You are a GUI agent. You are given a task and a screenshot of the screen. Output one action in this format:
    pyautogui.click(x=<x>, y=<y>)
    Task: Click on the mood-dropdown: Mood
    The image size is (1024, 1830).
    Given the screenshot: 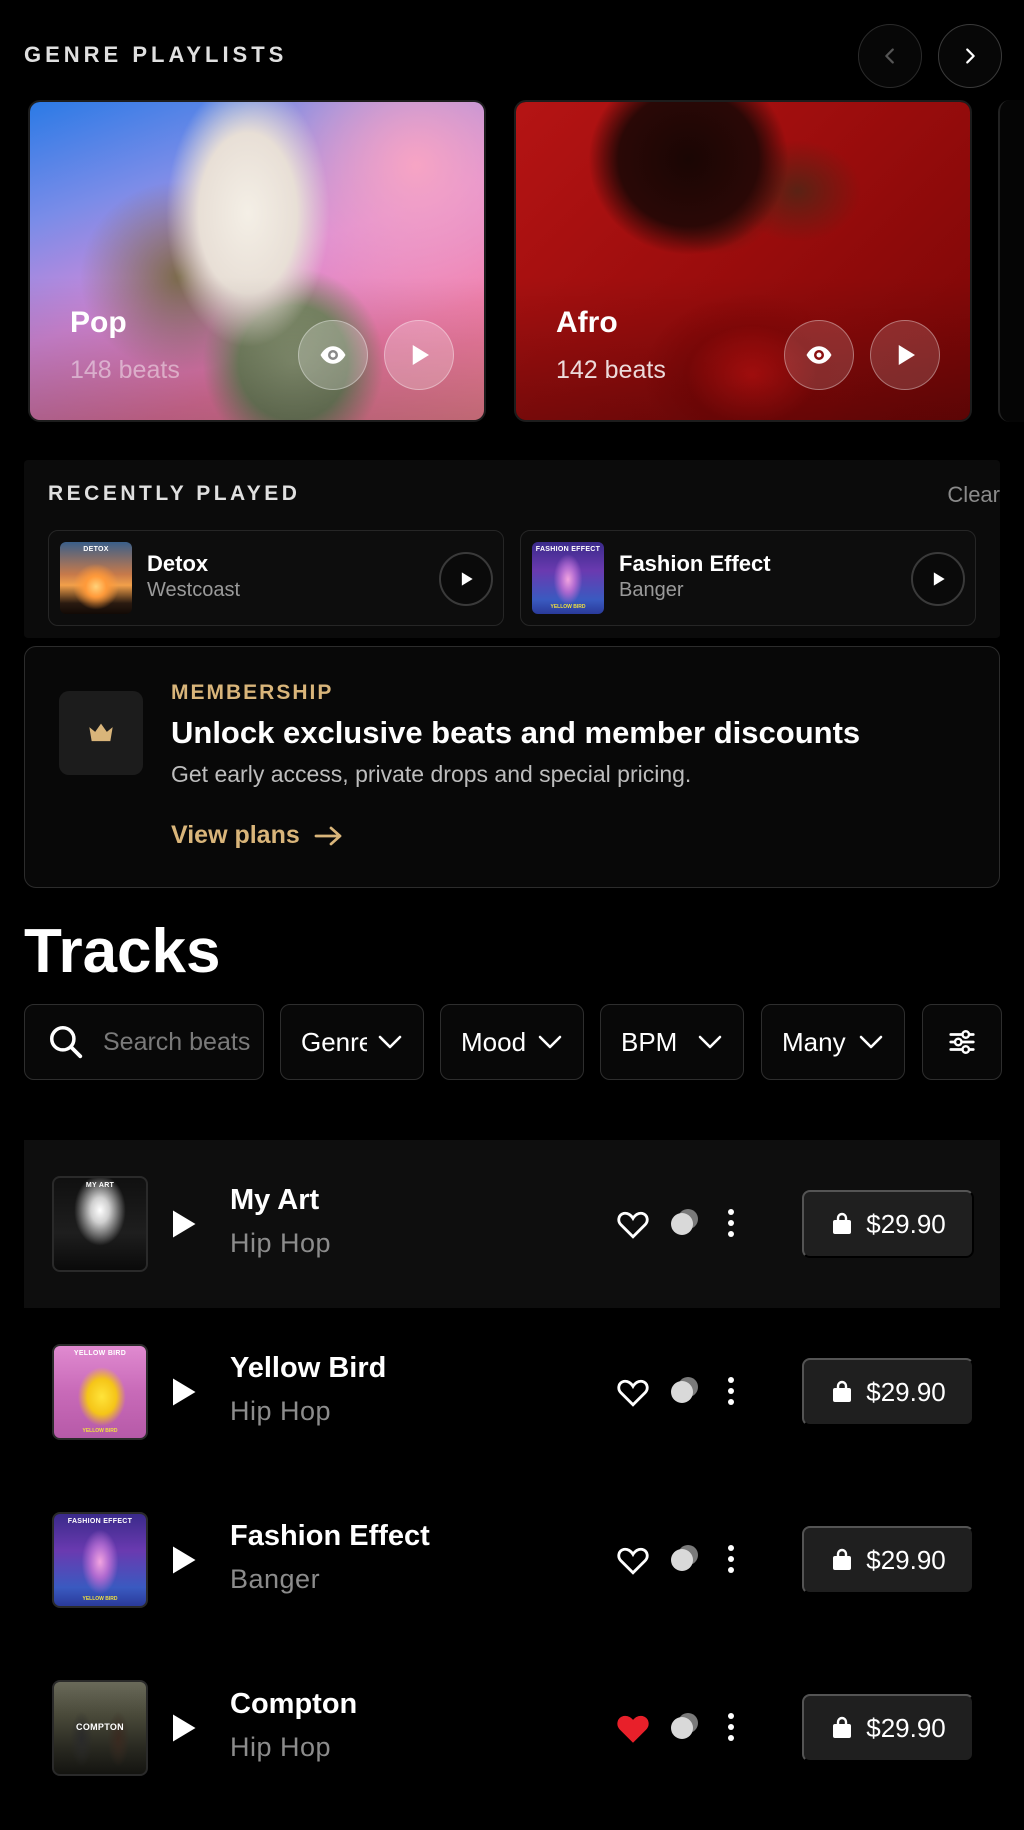 What is the action you would take?
    pyautogui.click(x=512, y=1042)
    